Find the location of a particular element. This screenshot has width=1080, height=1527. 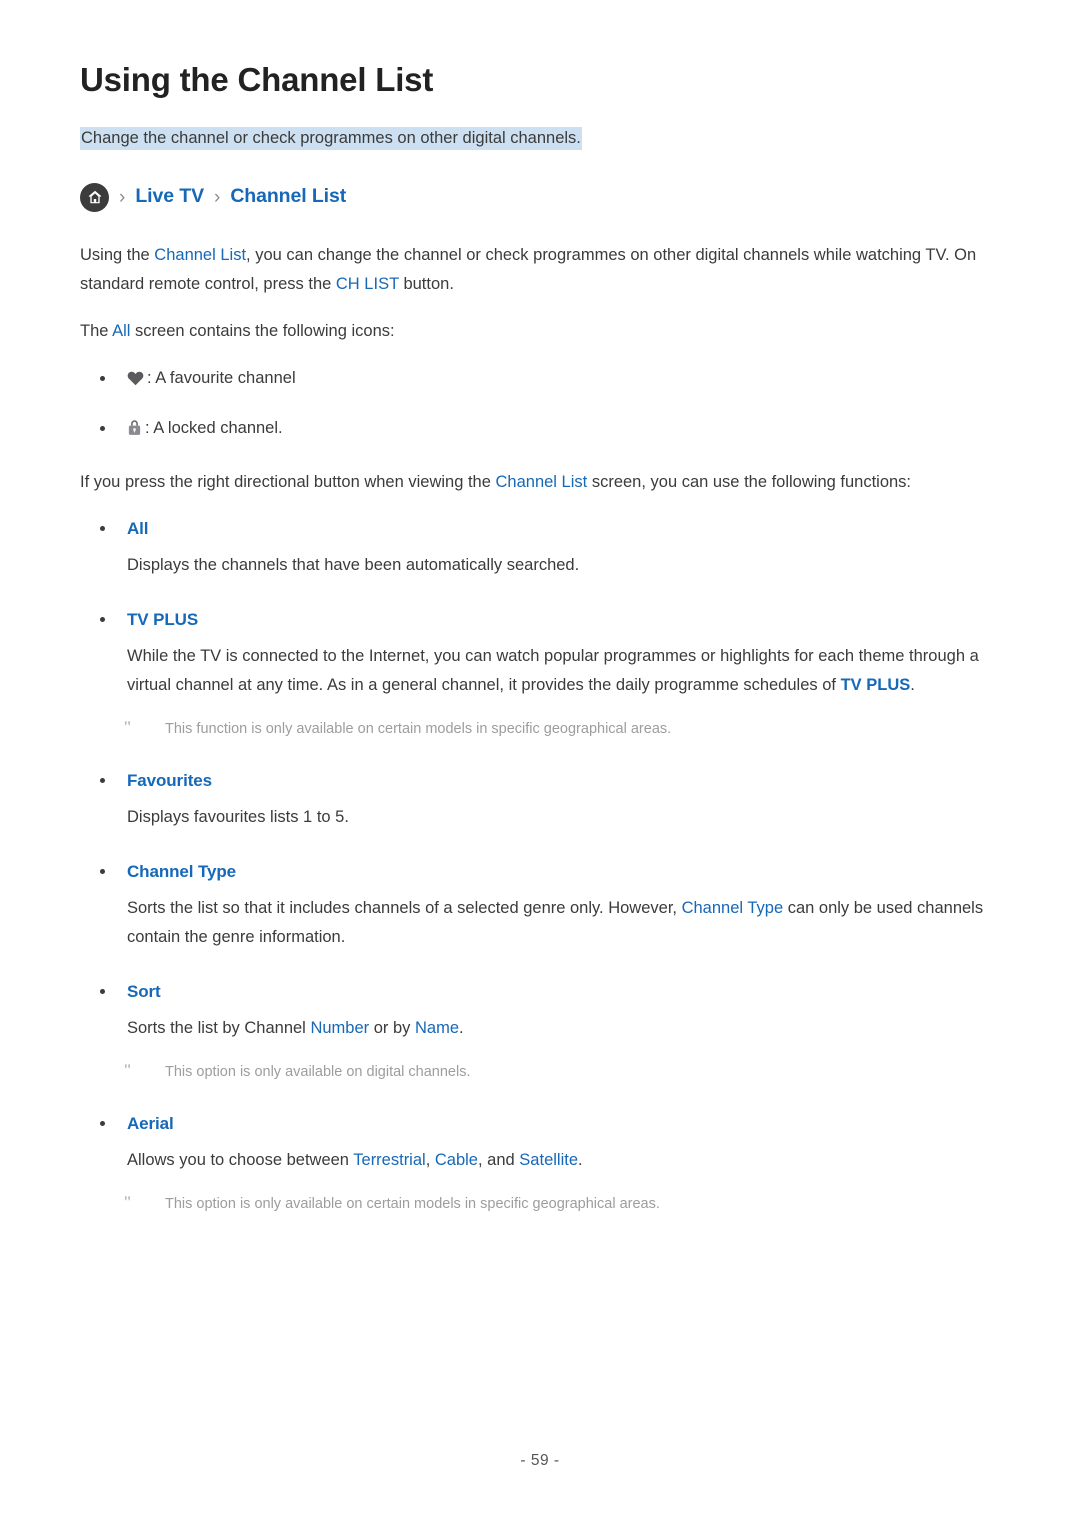

functions-intro-link-channel-list: Channel List is located at coordinates (542, 482).